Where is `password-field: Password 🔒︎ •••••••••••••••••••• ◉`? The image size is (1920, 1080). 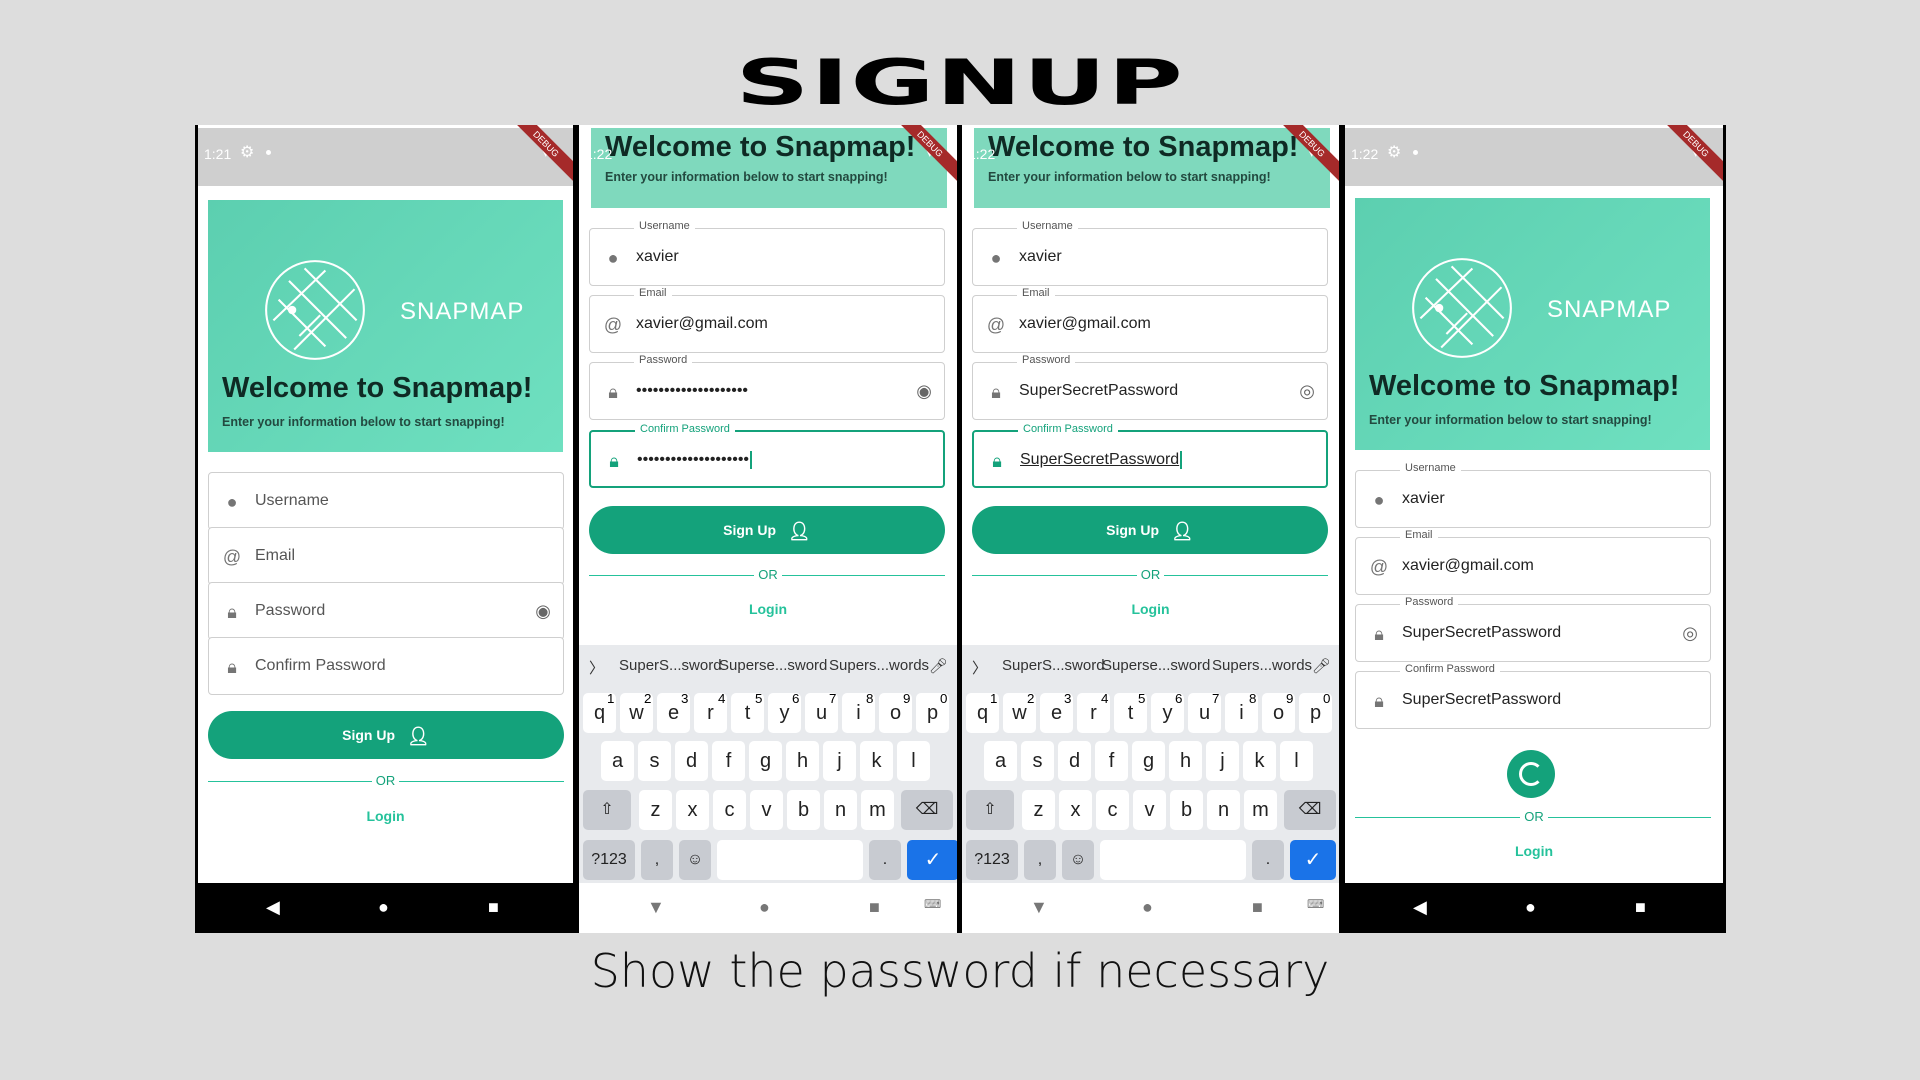
password-field: Password 🔒︎ •••••••••••••••••••• ◉ is located at coordinates (767, 387).